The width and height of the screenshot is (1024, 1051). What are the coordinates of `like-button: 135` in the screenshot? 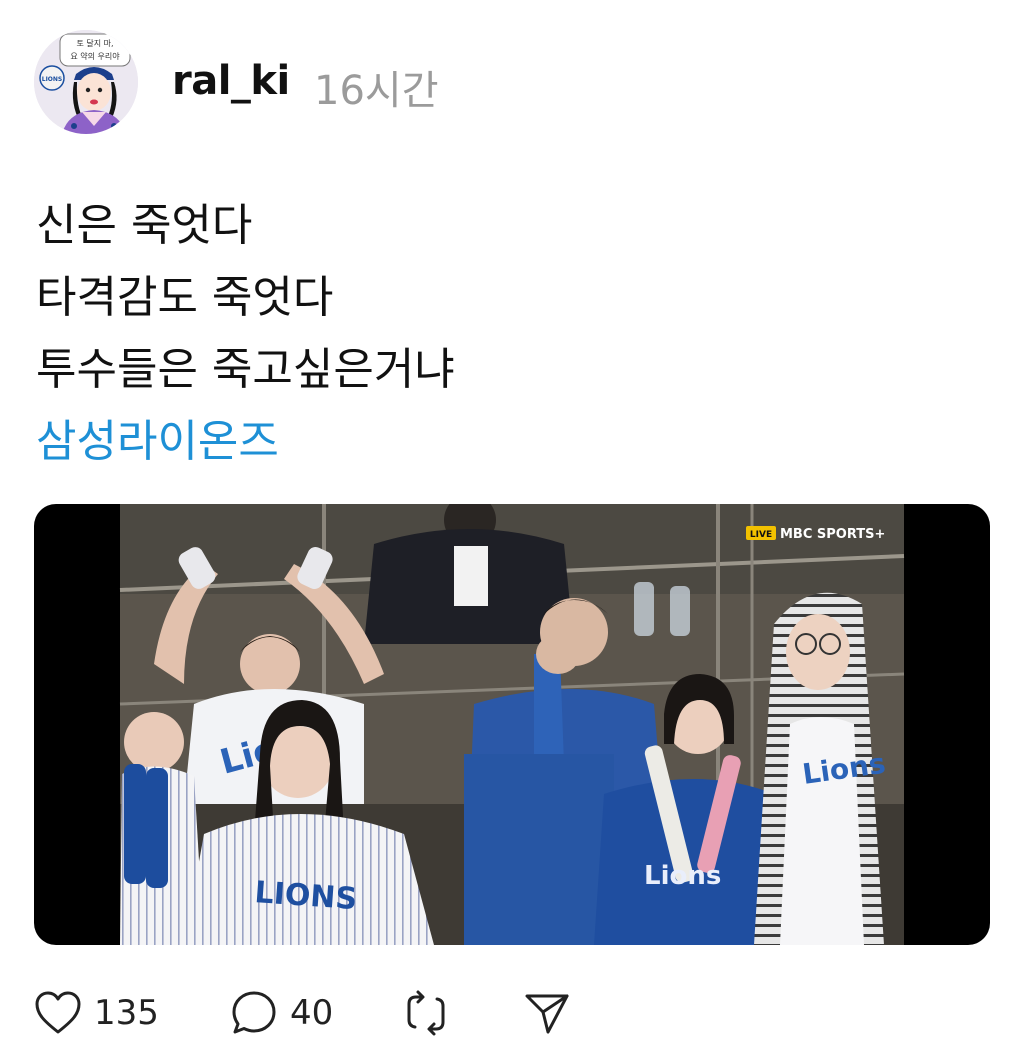 It's located at (96, 1013).